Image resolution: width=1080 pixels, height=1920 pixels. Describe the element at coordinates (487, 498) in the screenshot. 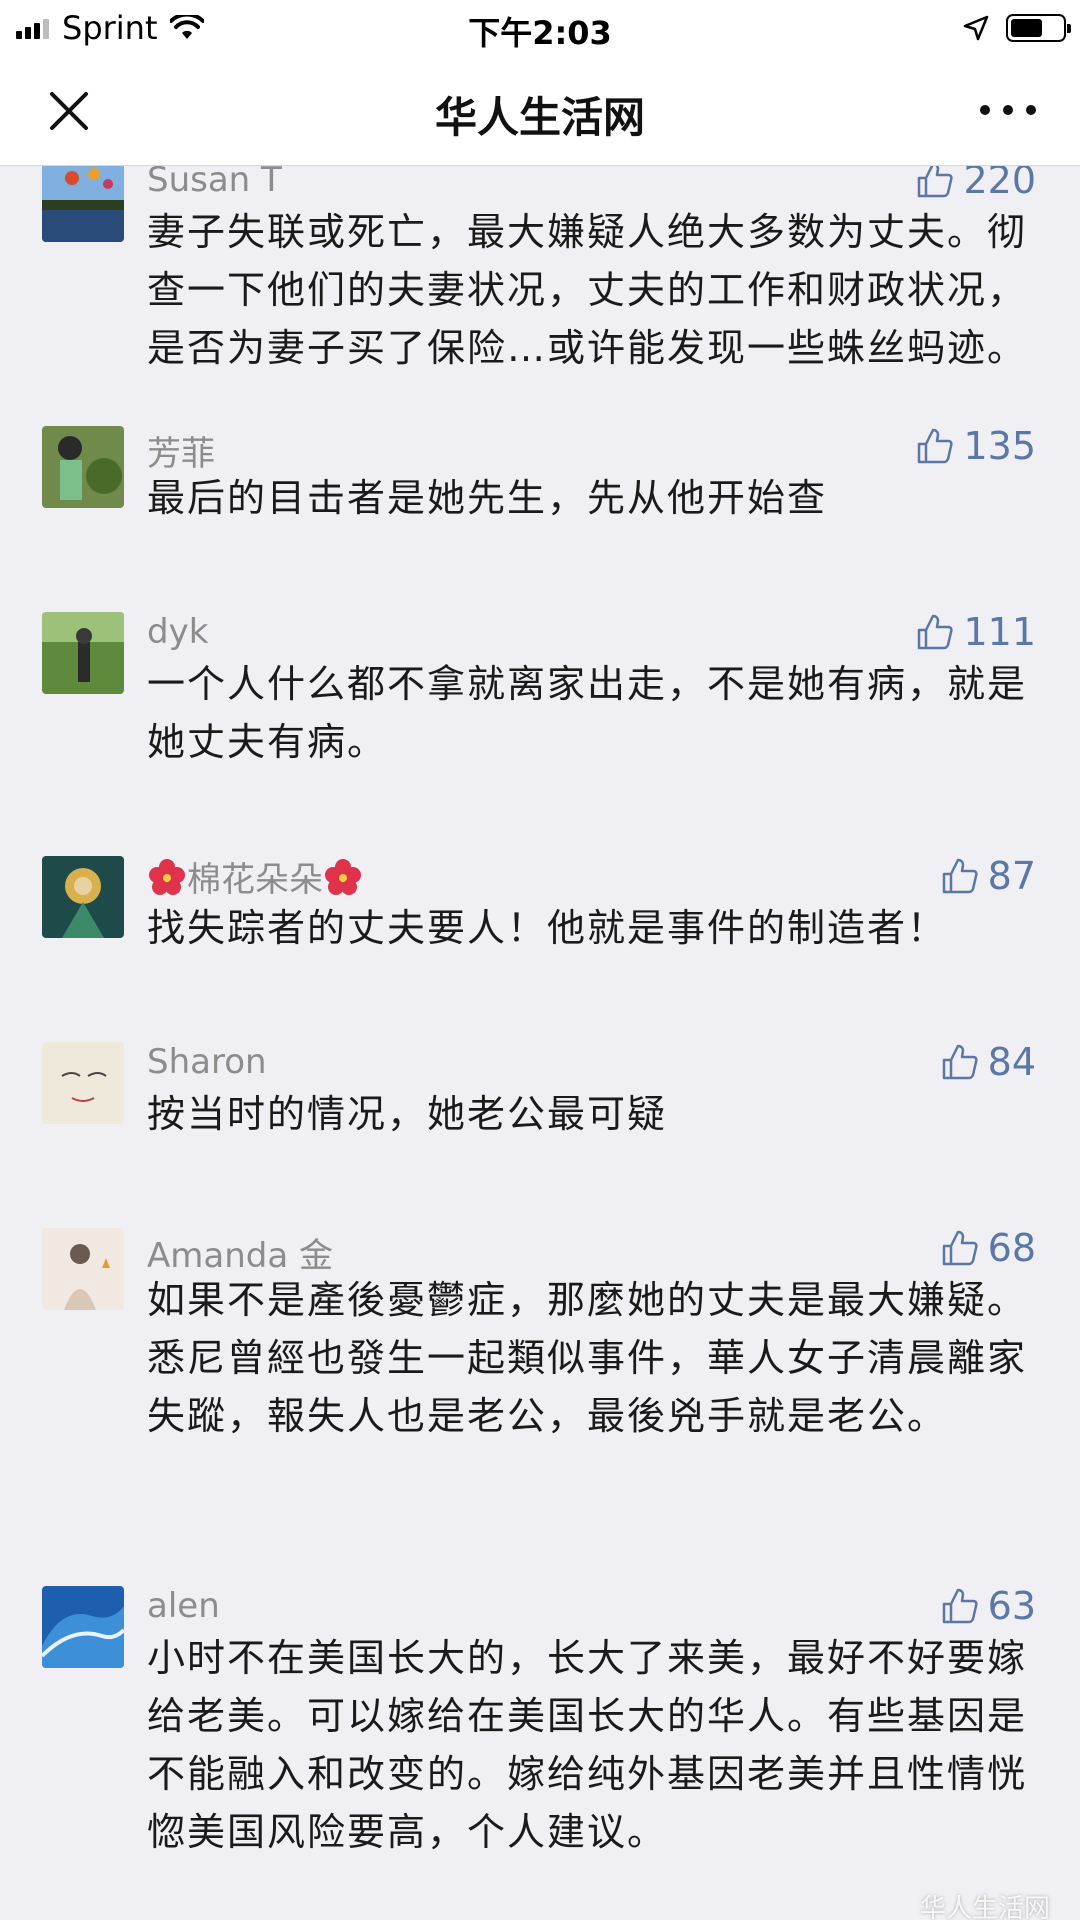

I see `comment-text: 最后的目击者是她先生，先从他开始查` at that location.